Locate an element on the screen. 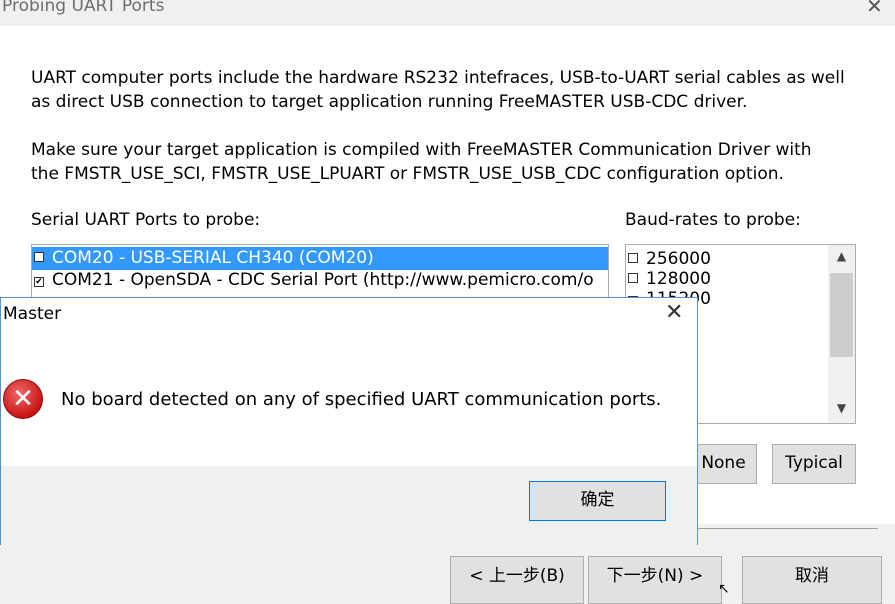 This screenshot has width=895, height=604. baud-label: Baud-rates to probe: is located at coordinates (713, 220).